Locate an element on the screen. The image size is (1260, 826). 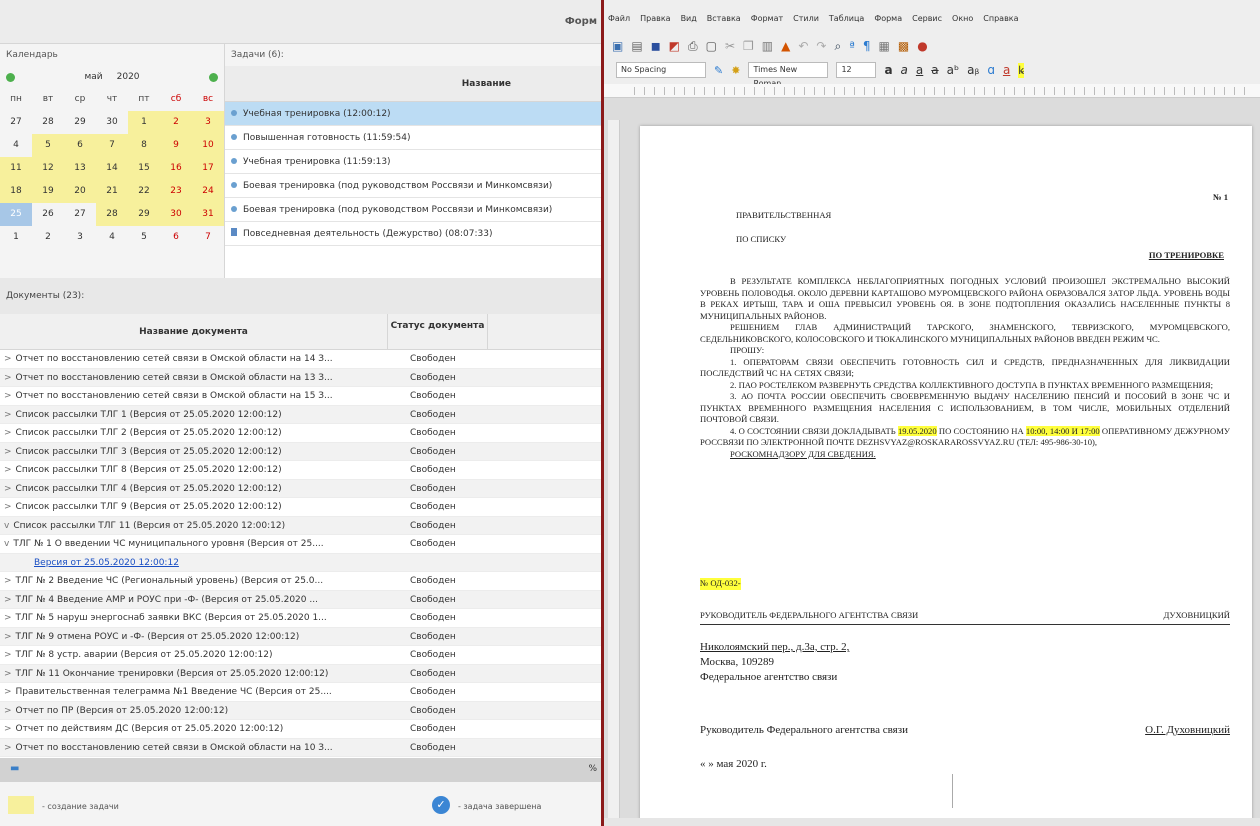
image-icon: ▩ is located at coordinates (903, 46).